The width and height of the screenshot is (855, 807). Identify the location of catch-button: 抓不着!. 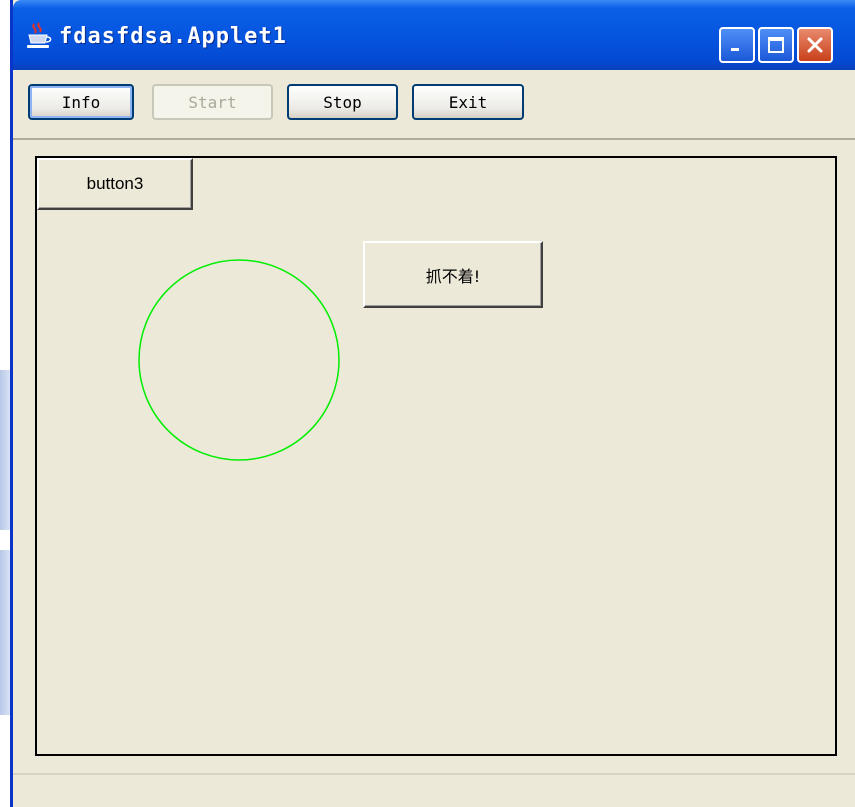
(453, 274).